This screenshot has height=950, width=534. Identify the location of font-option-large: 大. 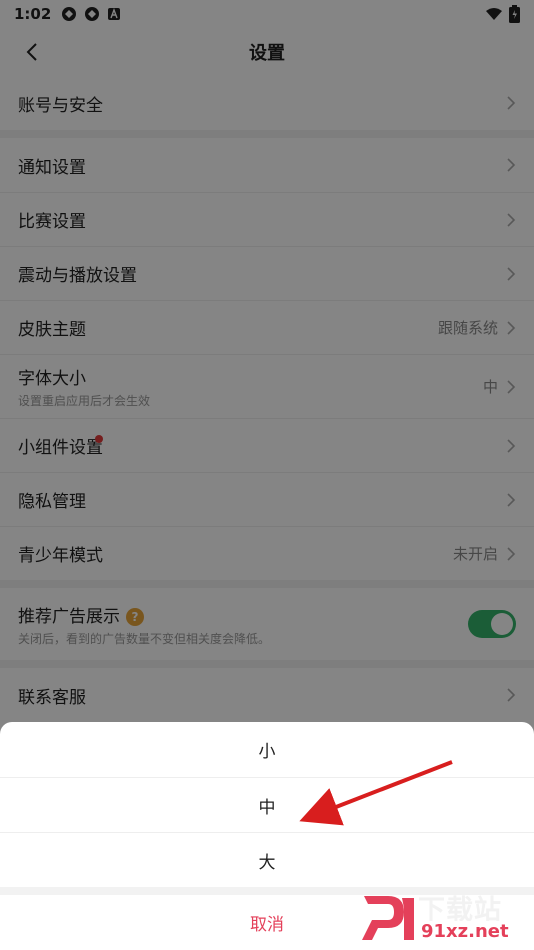
(267, 859).